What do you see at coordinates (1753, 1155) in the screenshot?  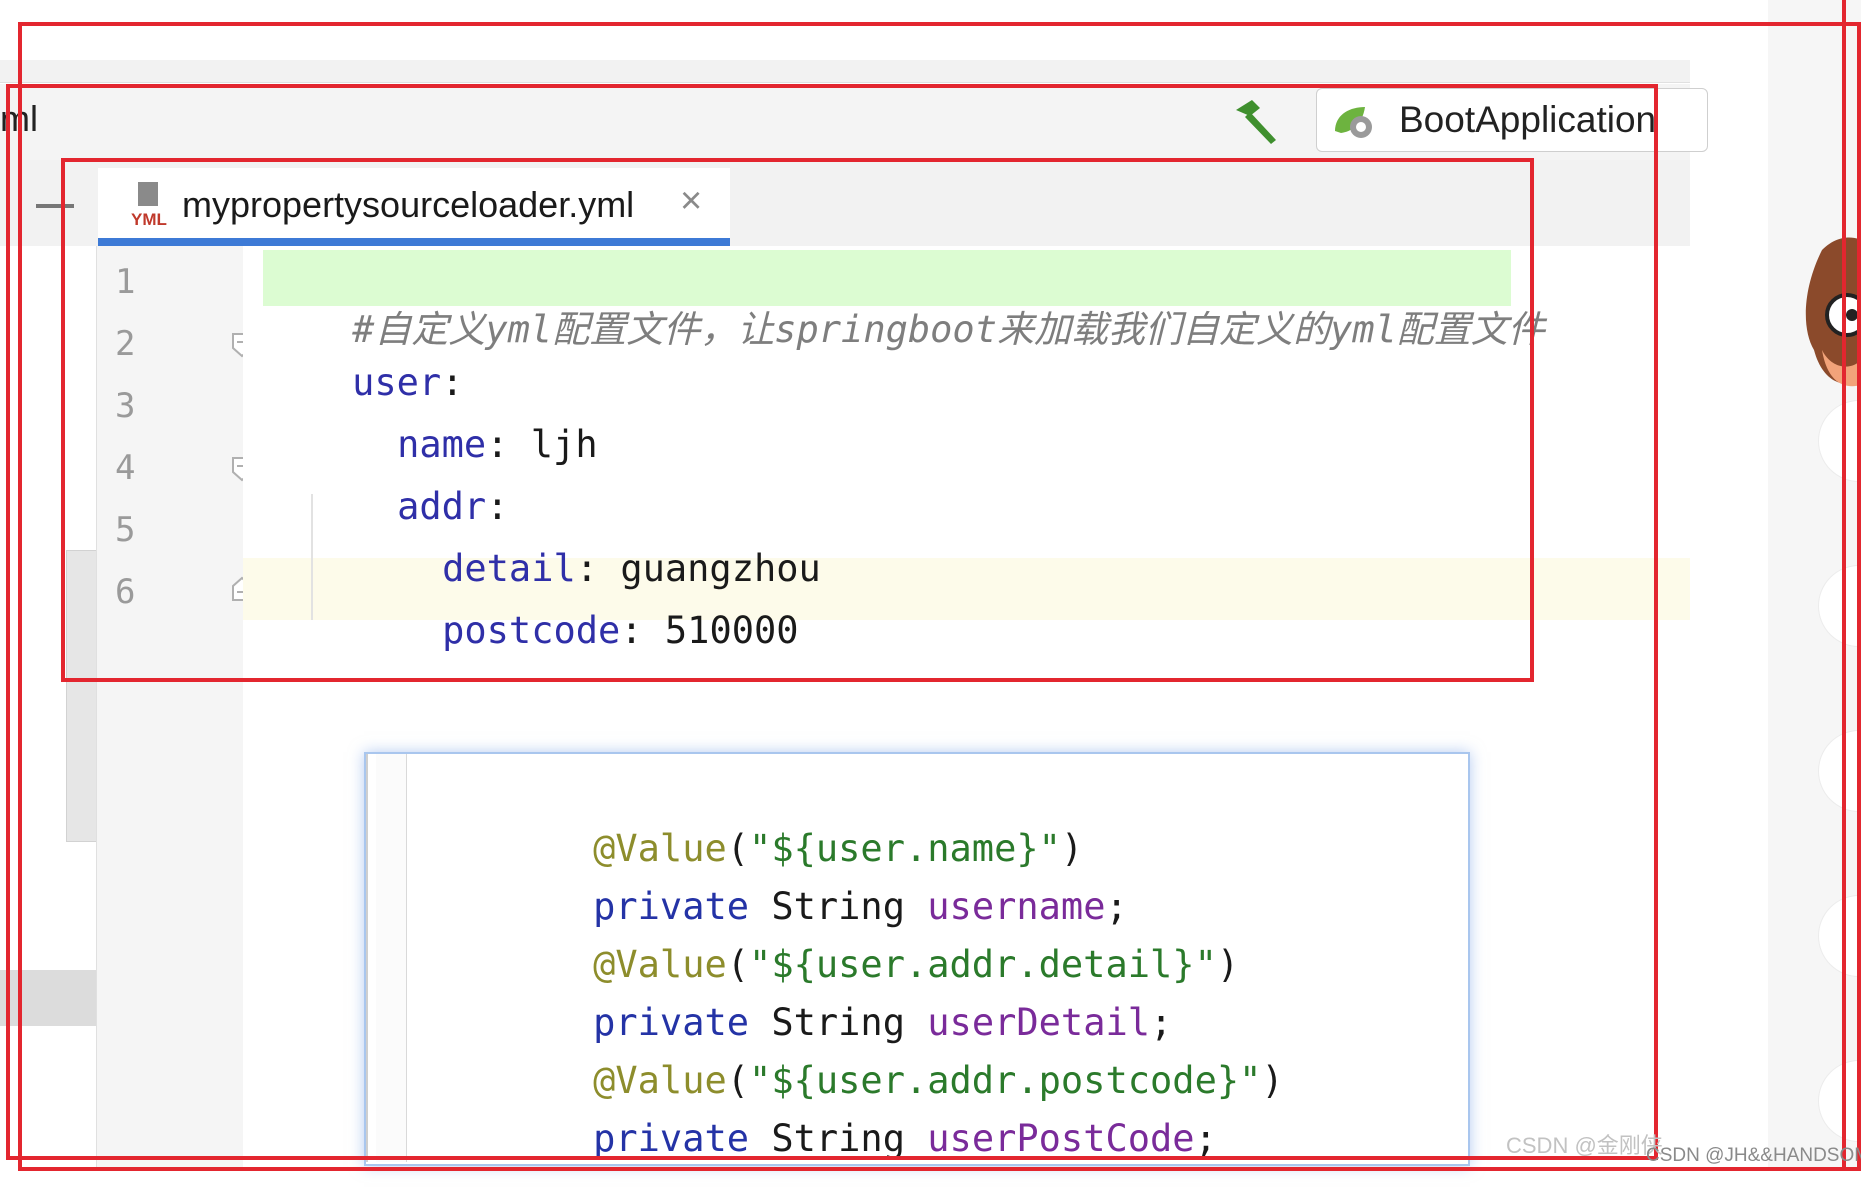 I see `watermark-credit: CSDN @JH&&HANDSOME` at bounding box center [1753, 1155].